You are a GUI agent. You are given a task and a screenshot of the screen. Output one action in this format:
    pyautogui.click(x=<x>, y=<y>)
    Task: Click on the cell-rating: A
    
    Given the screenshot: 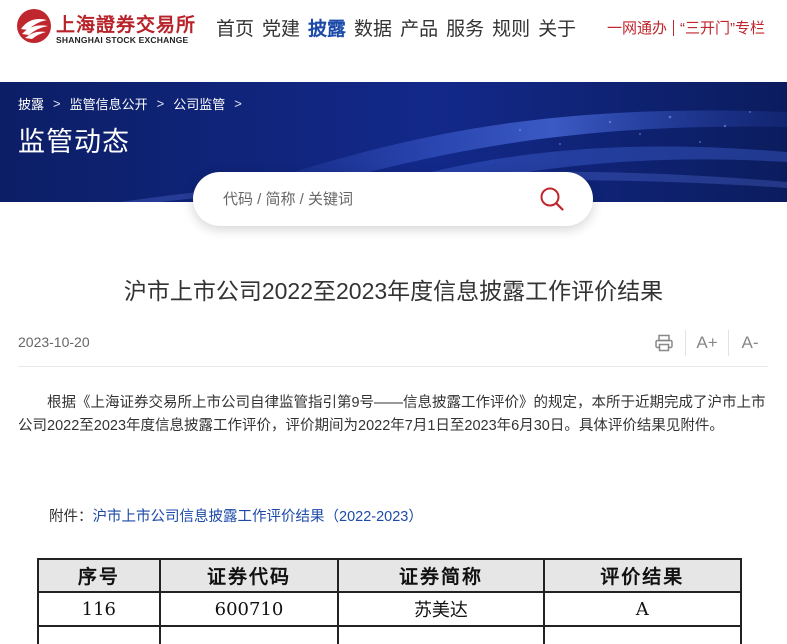 What is the action you would take?
    pyautogui.click(x=642, y=609)
    